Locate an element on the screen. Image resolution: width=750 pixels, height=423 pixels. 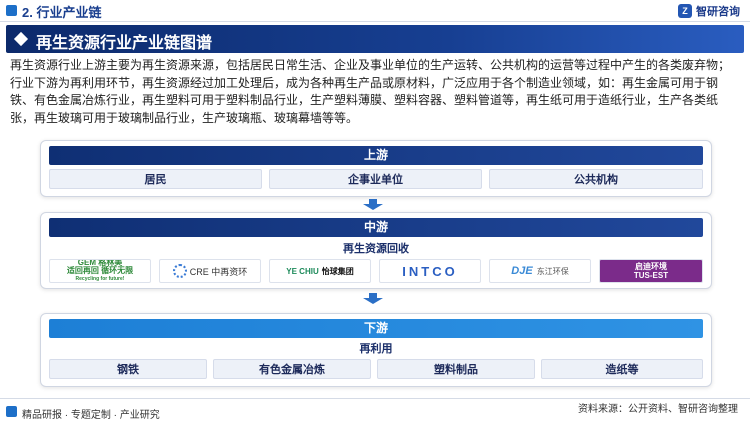
logo-tus-en: TUS-EST is located at coordinates (651, 275).